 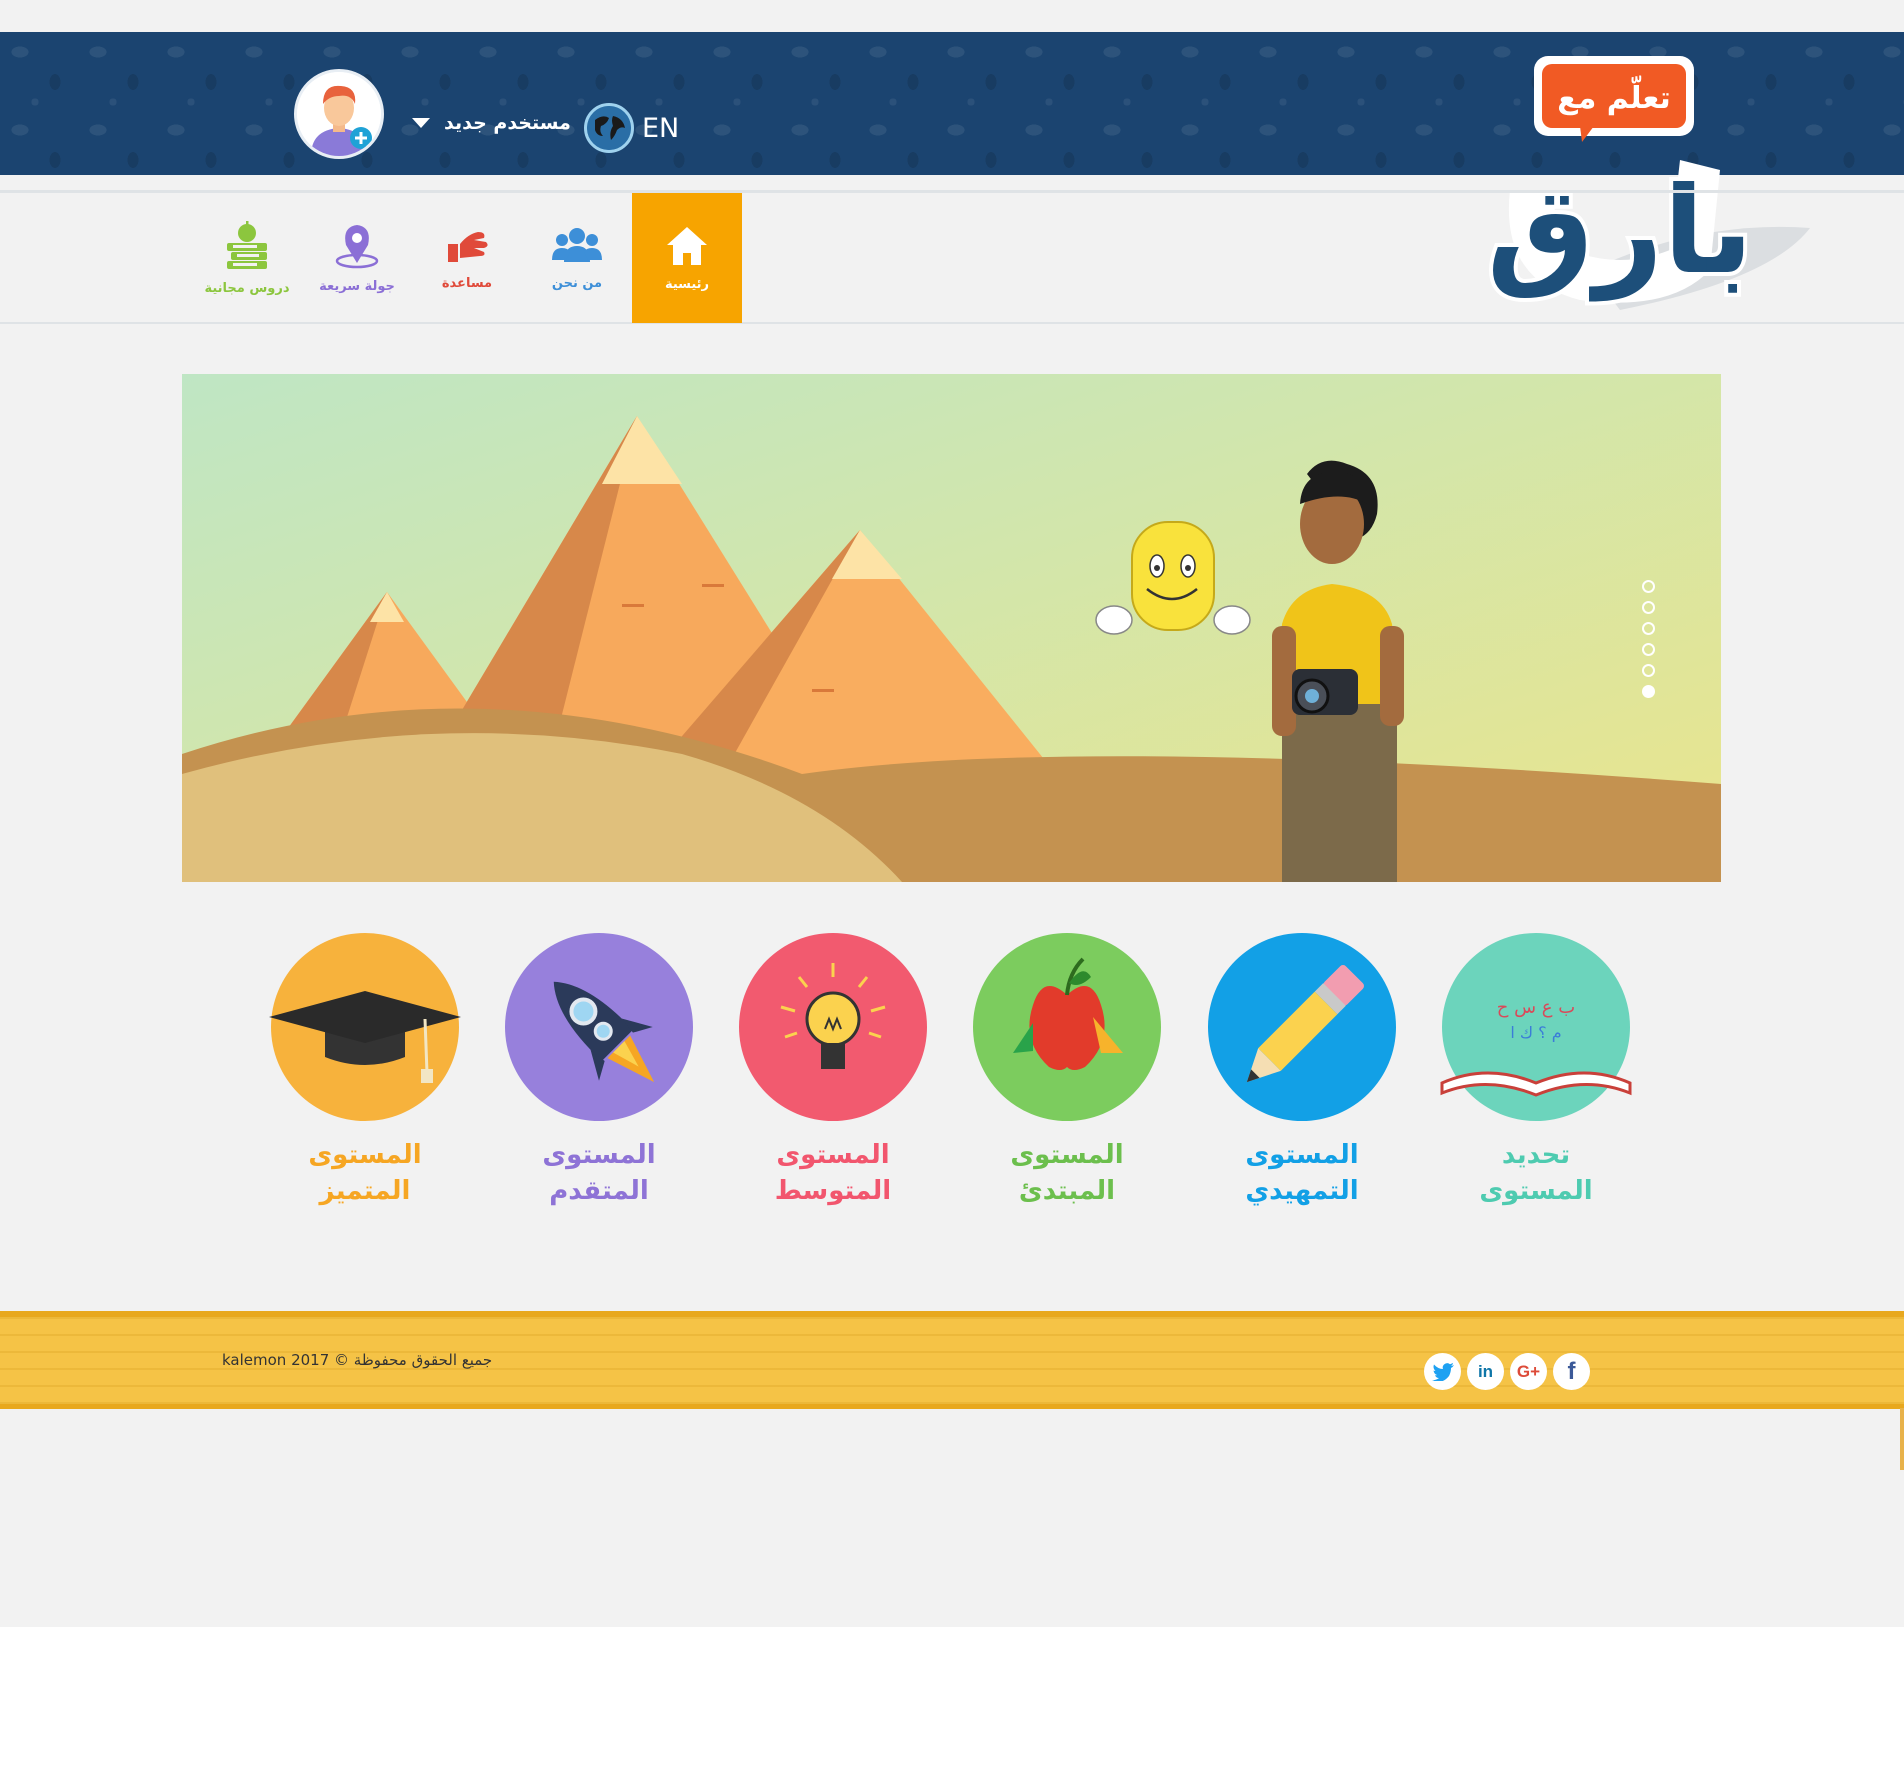 What do you see at coordinates (661, 128) in the screenshot?
I see `language-label: EN` at bounding box center [661, 128].